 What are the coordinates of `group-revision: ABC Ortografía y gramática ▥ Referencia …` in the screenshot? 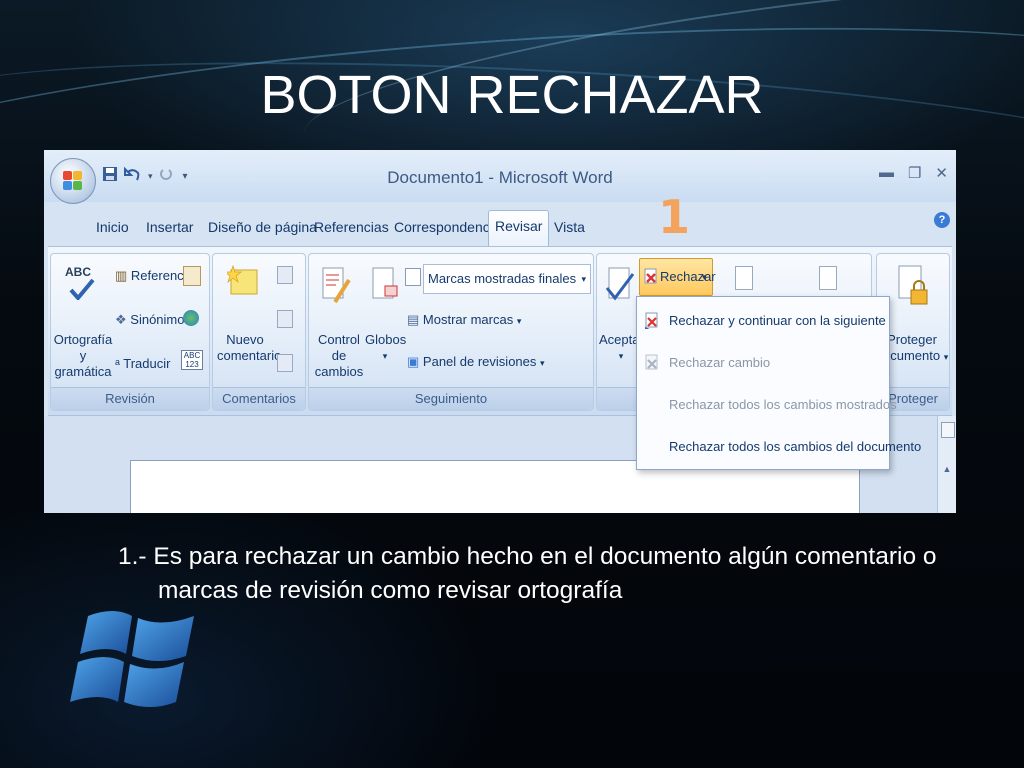 It's located at (130, 332).